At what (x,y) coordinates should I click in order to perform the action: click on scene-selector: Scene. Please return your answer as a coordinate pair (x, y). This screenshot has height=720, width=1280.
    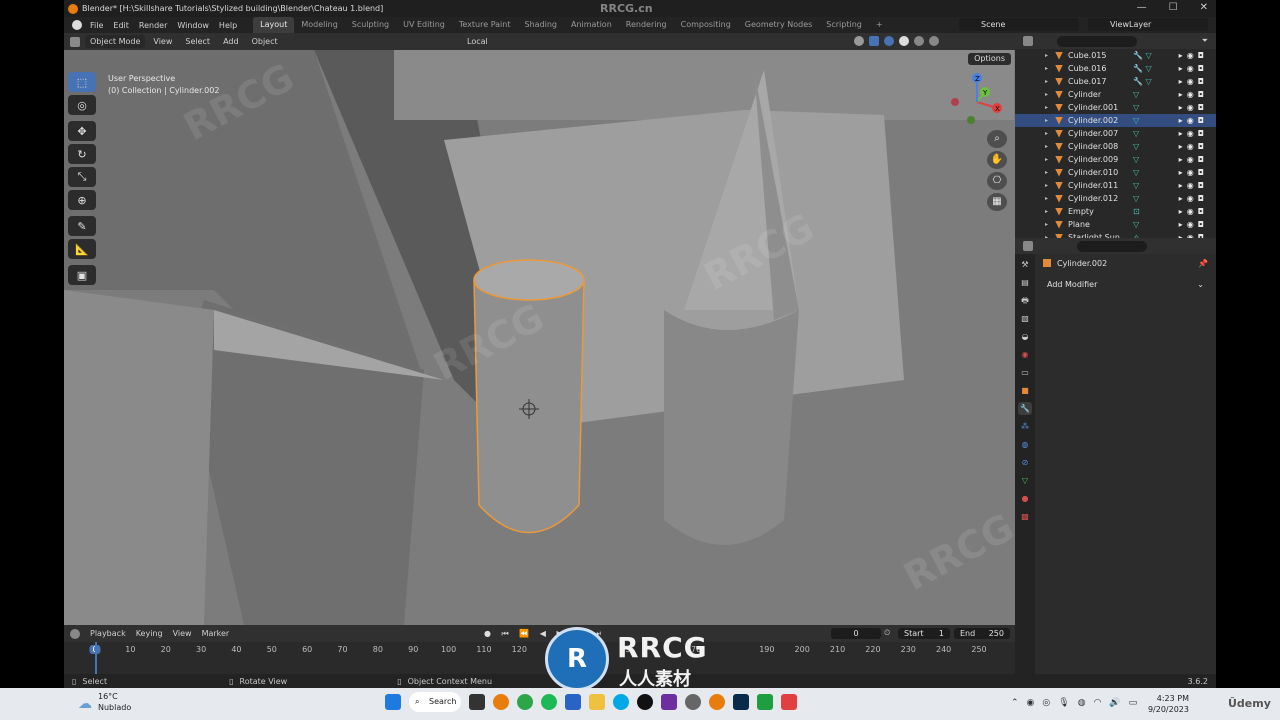
    Looking at the image, I should click on (1019, 24).